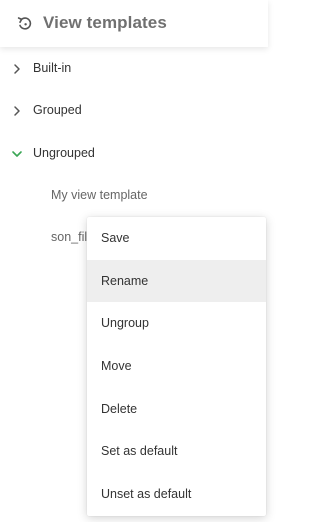  What do you see at coordinates (125, 281) in the screenshot?
I see `menu-item-label: Rename` at bounding box center [125, 281].